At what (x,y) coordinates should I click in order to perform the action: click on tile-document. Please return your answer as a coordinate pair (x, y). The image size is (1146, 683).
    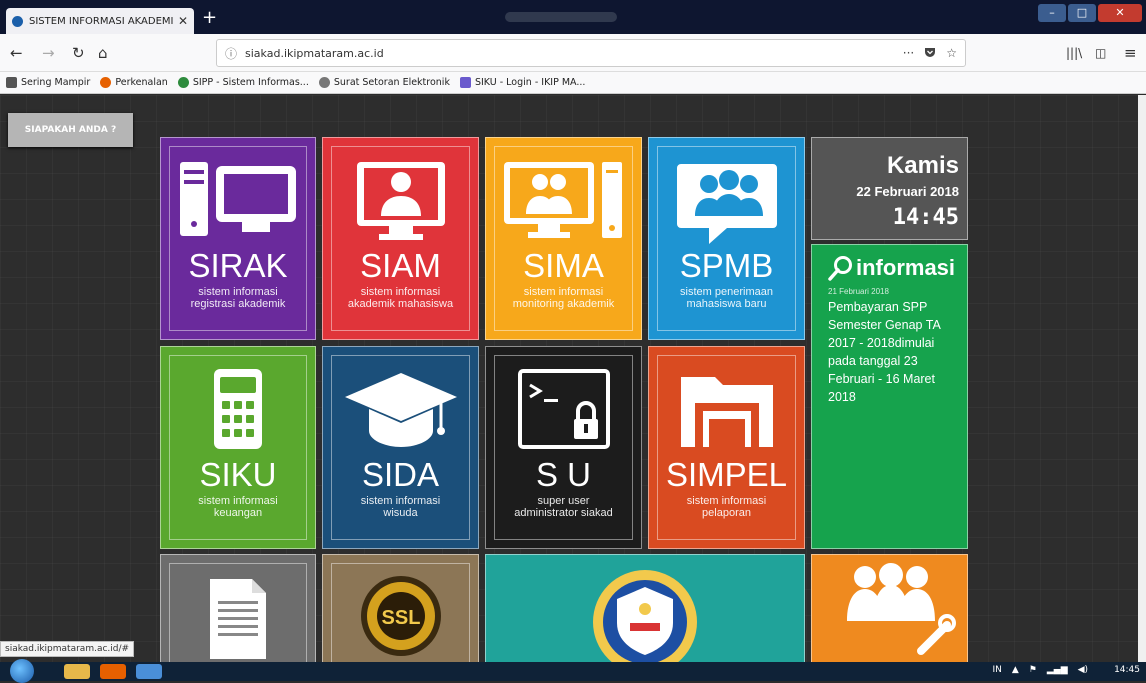
    Looking at the image, I should click on (238, 608).